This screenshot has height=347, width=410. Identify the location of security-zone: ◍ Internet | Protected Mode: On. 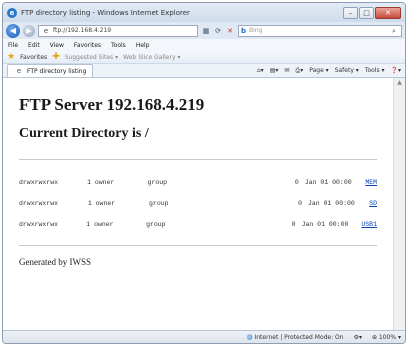
(294, 337).